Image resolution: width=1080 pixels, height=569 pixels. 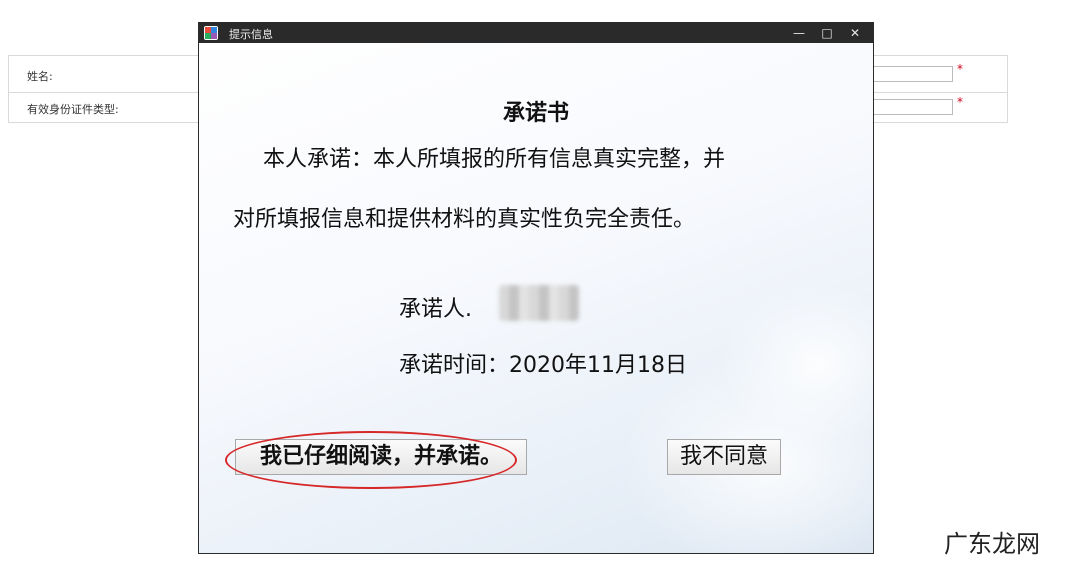 I want to click on dialog-titlebar: 提示信息 — □ ✕, so click(x=536, y=33).